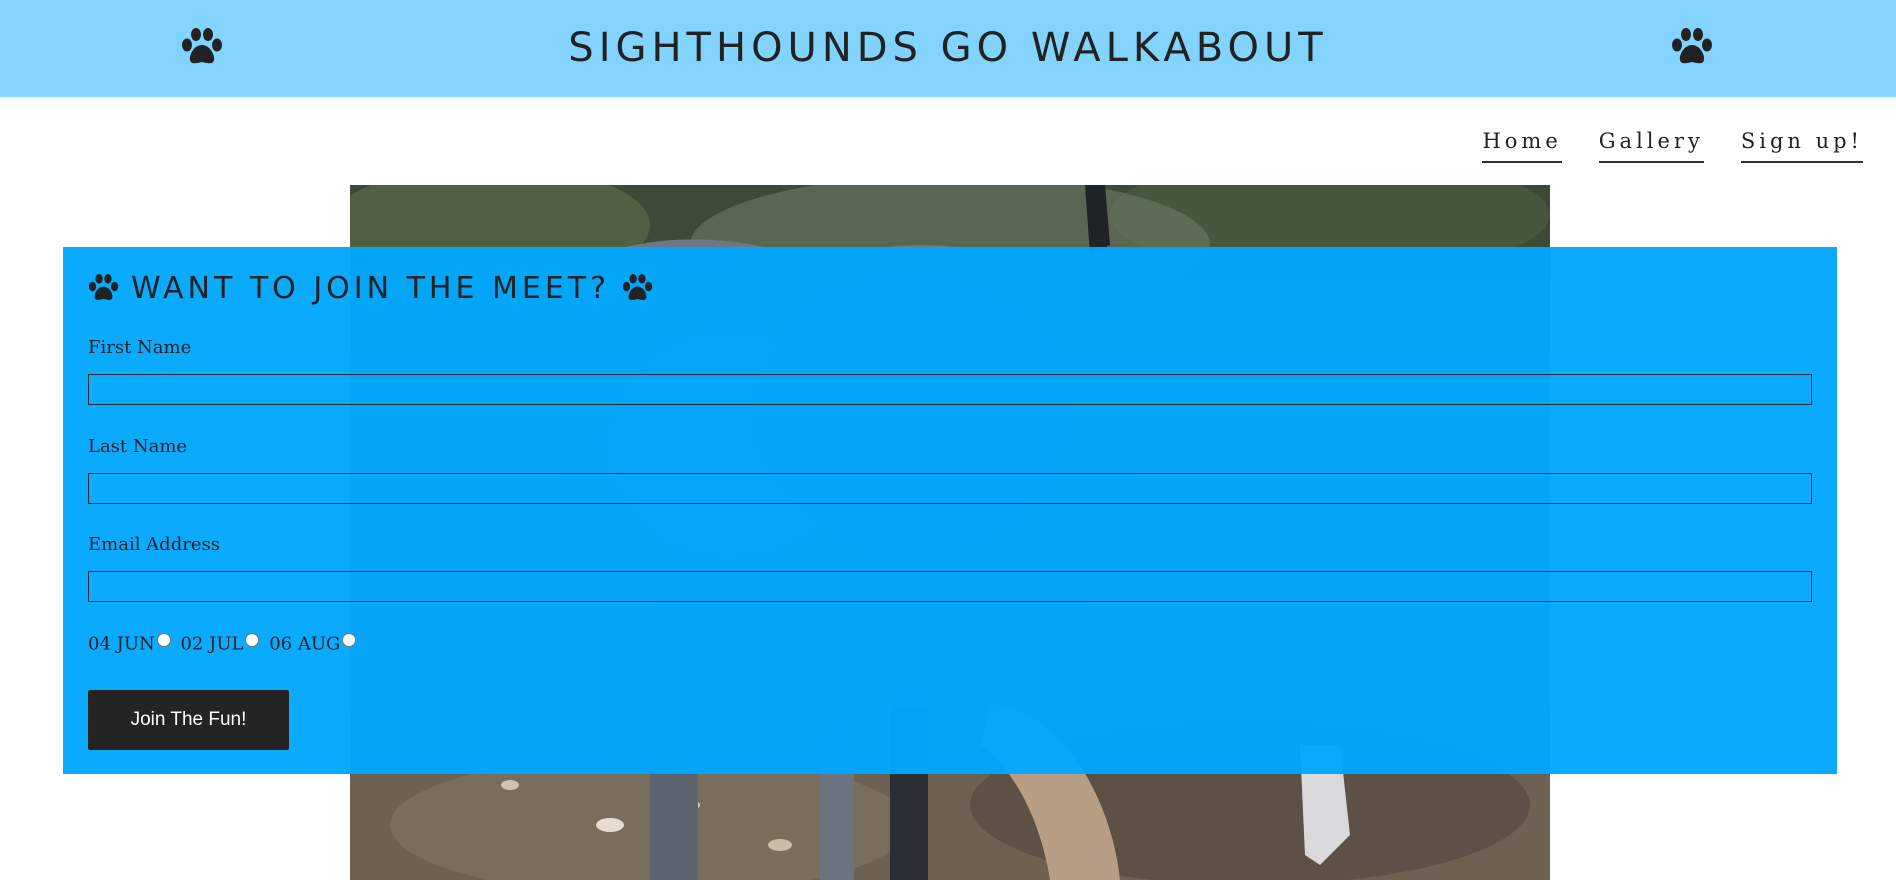  I want to click on meet-date-options: 04 JUN 02 JUL 06 AUG, so click(224, 644).